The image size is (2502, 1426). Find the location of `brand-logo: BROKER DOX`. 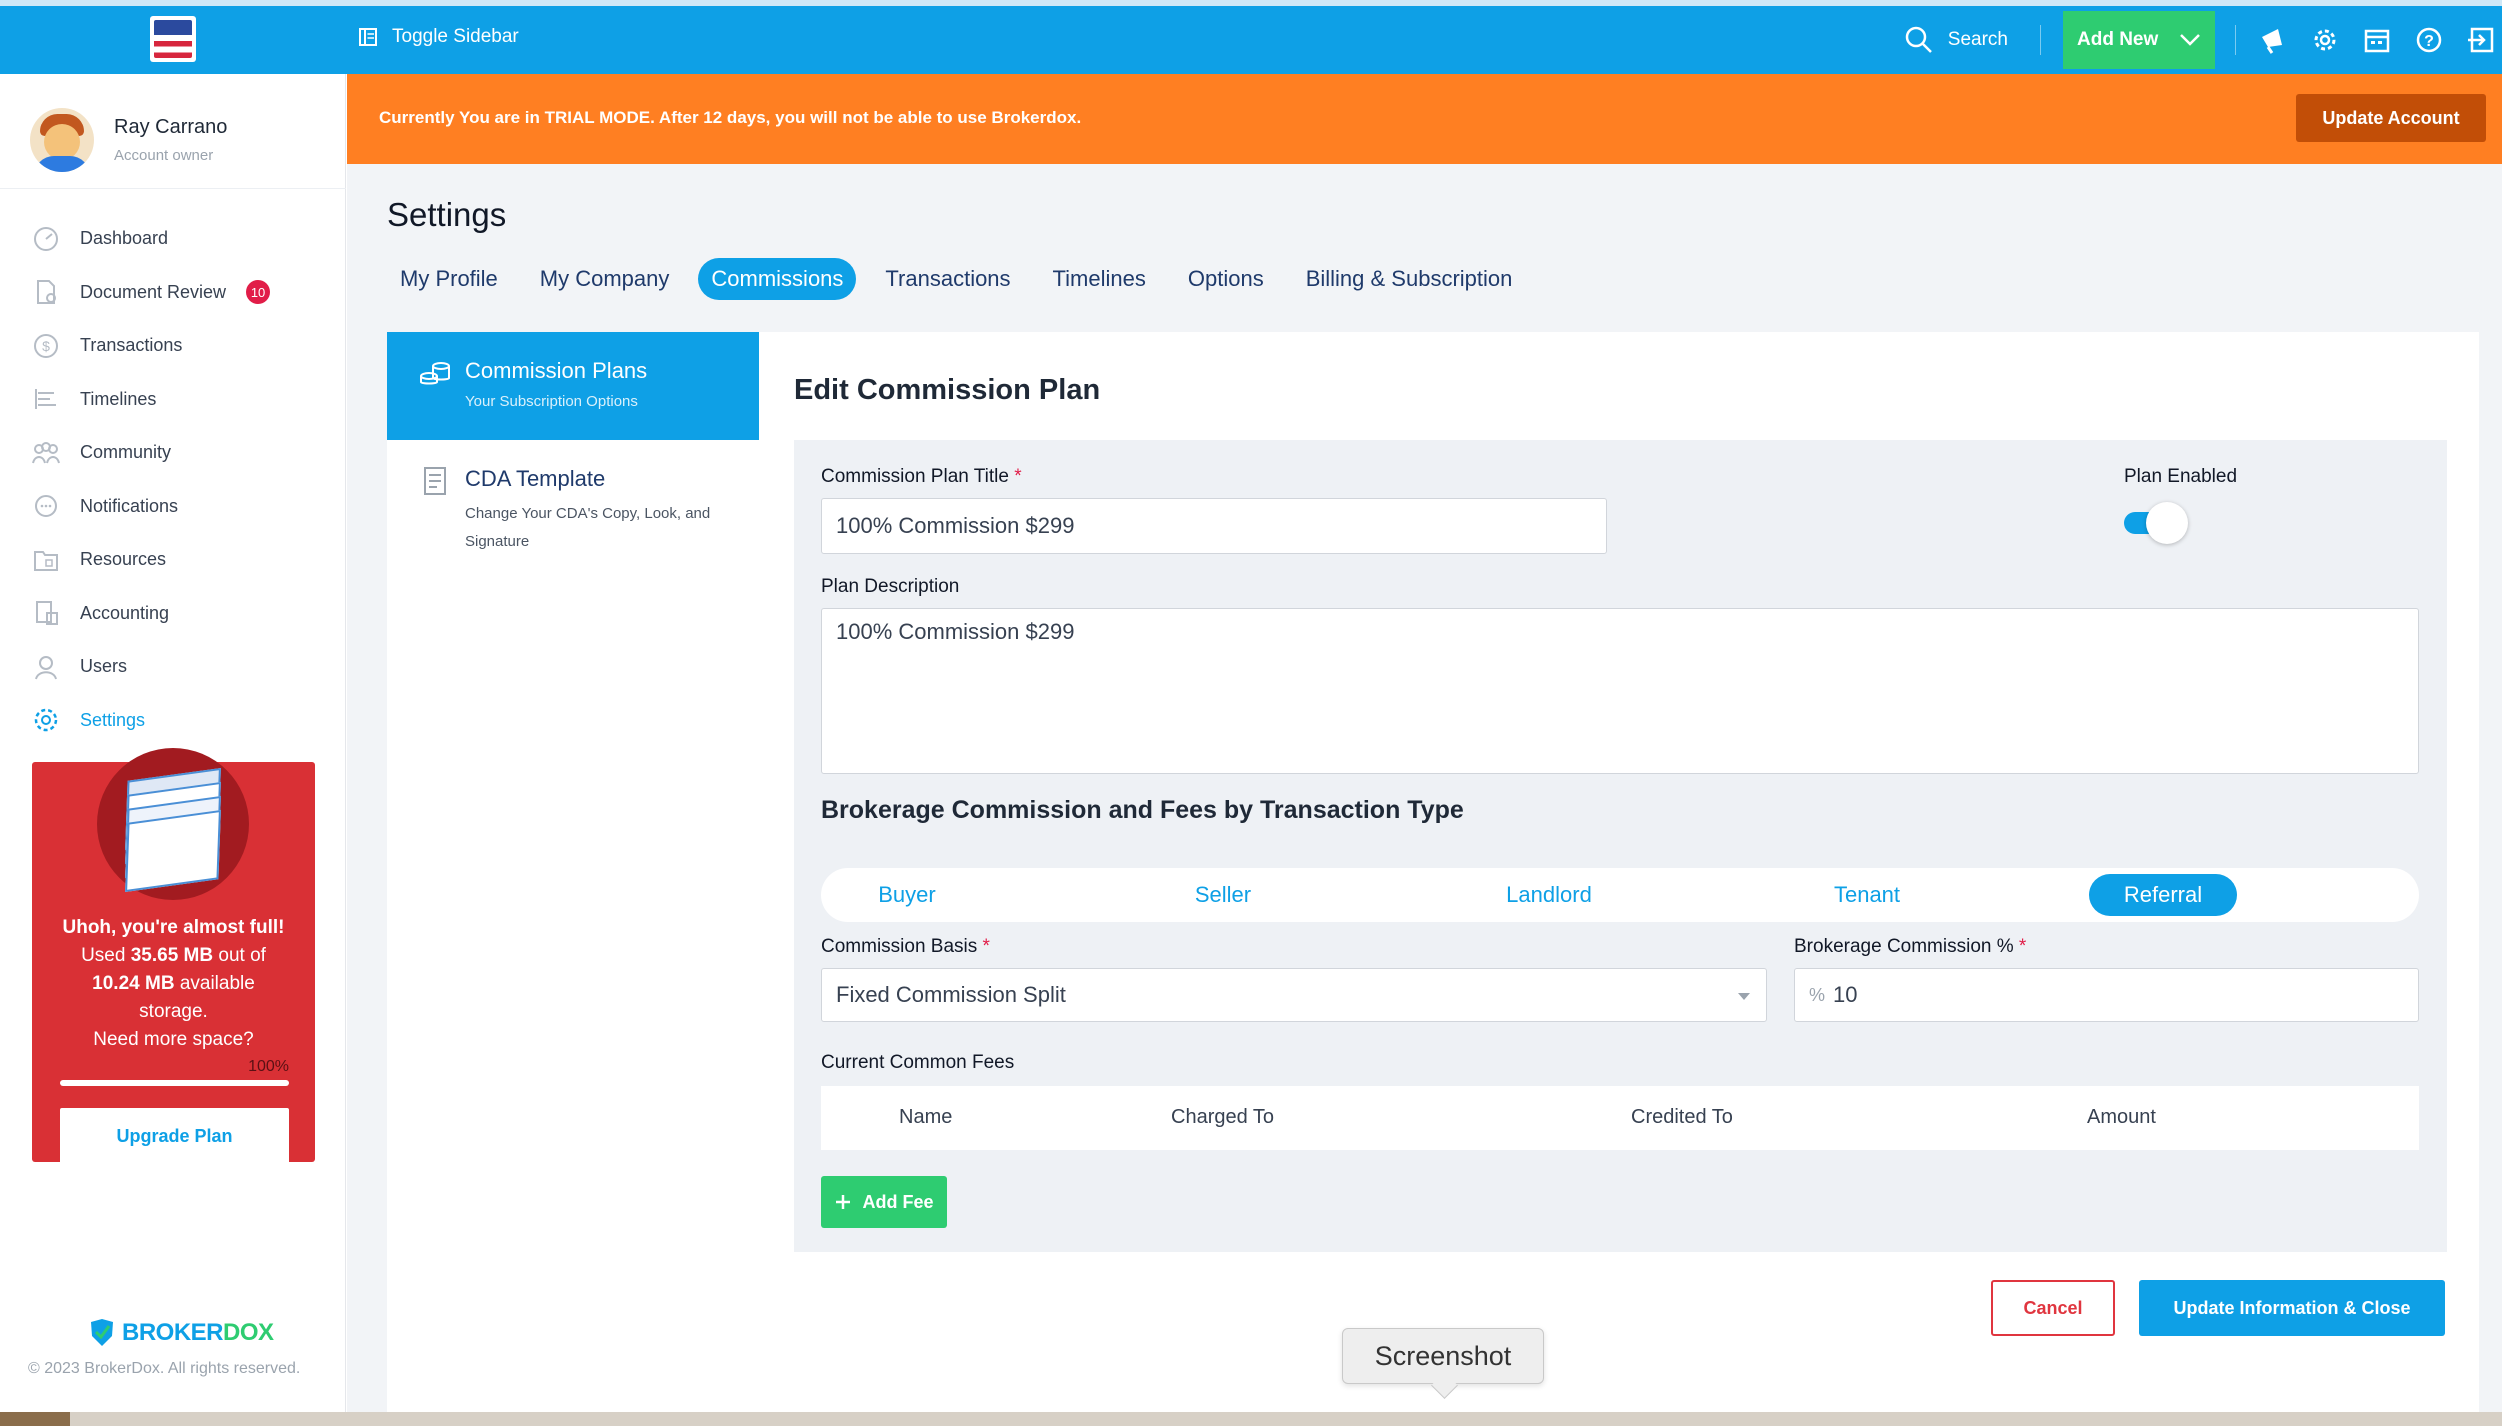

brand-logo: BROKER DOX is located at coordinates (181, 1333).